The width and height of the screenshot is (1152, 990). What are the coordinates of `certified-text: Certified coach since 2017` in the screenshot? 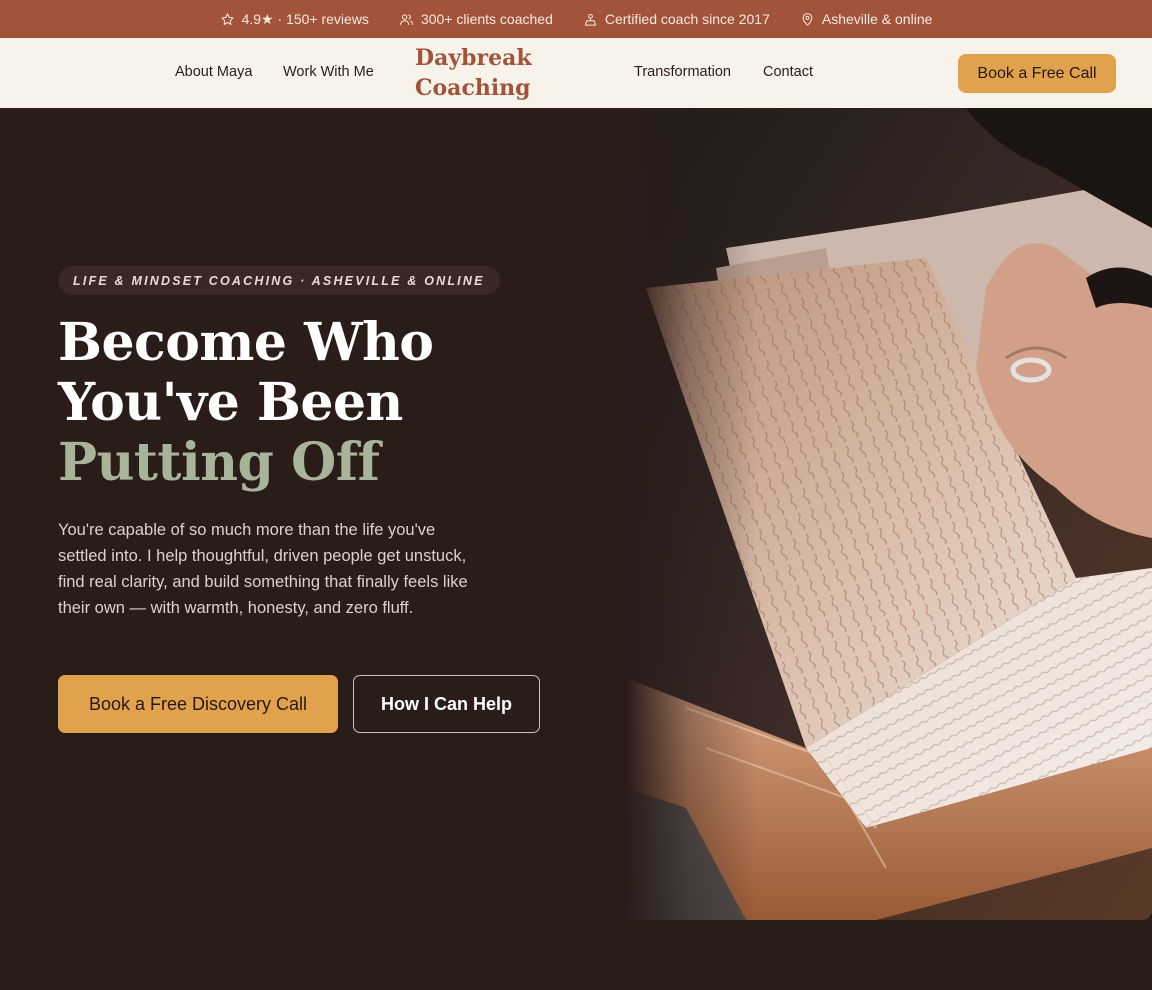 It's located at (687, 19).